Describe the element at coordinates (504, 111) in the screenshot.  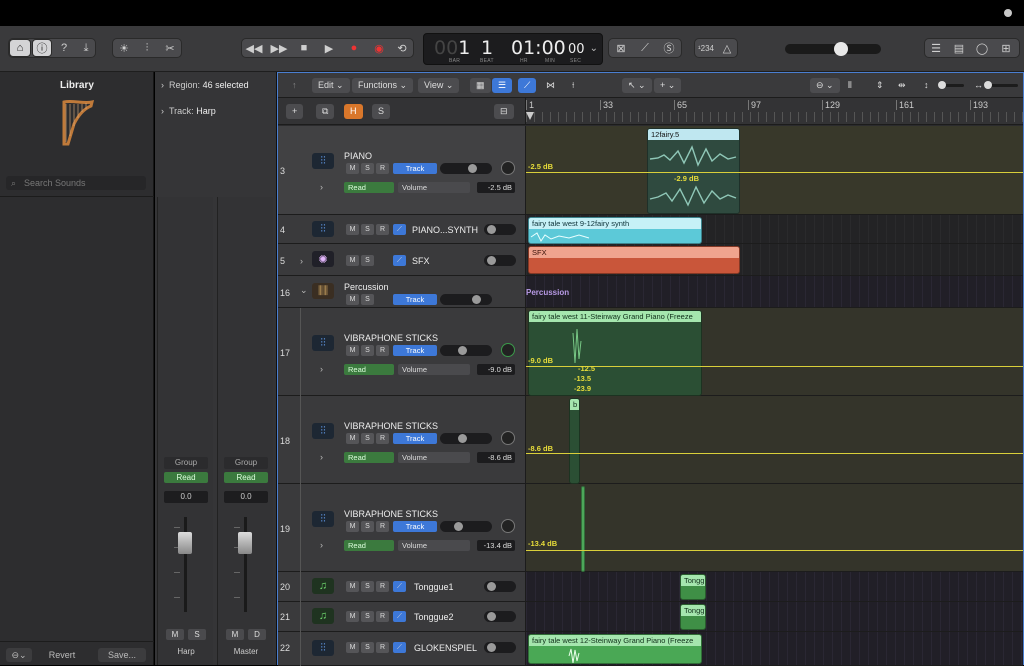
I see `global-tracks-icon: ⊟` at that location.